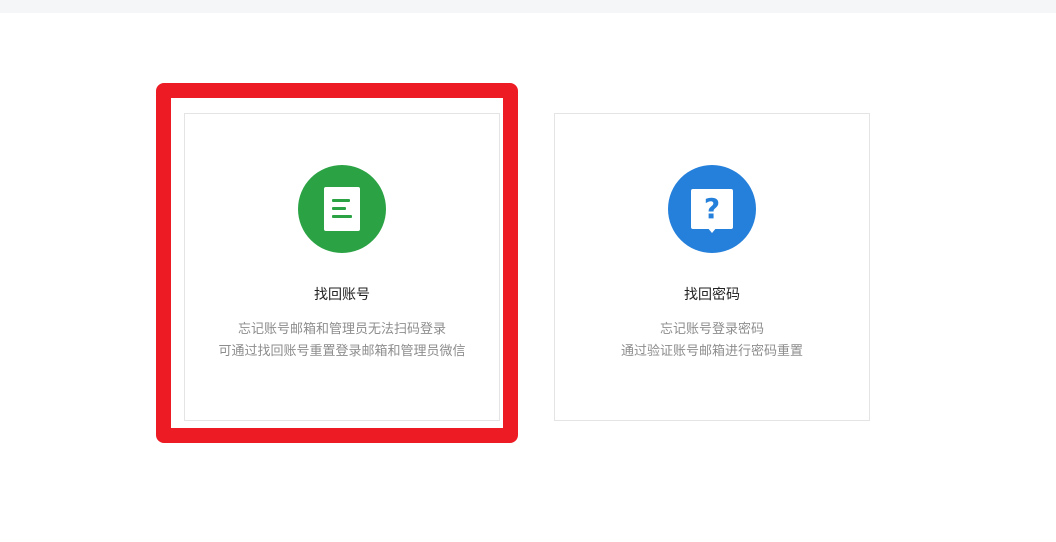 Image resolution: width=1056 pixels, height=542 pixels. I want to click on recover-password-title: 找回密码, so click(712, 295).